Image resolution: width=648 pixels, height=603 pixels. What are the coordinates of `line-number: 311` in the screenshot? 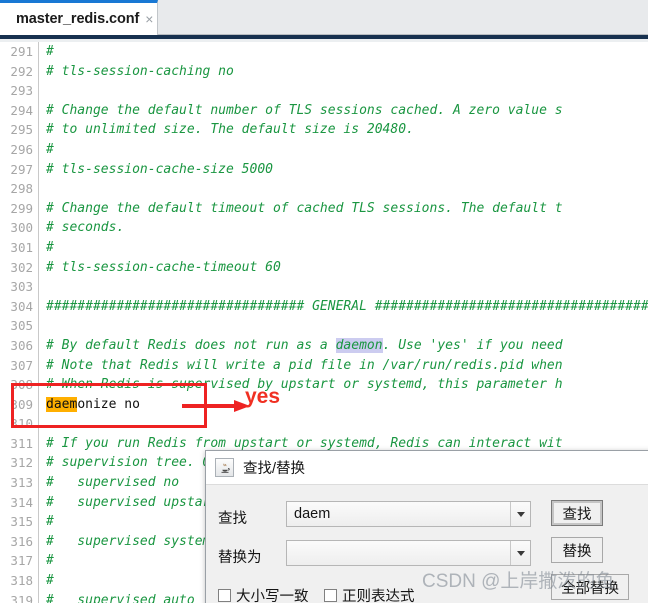 It's located at (21, 443).